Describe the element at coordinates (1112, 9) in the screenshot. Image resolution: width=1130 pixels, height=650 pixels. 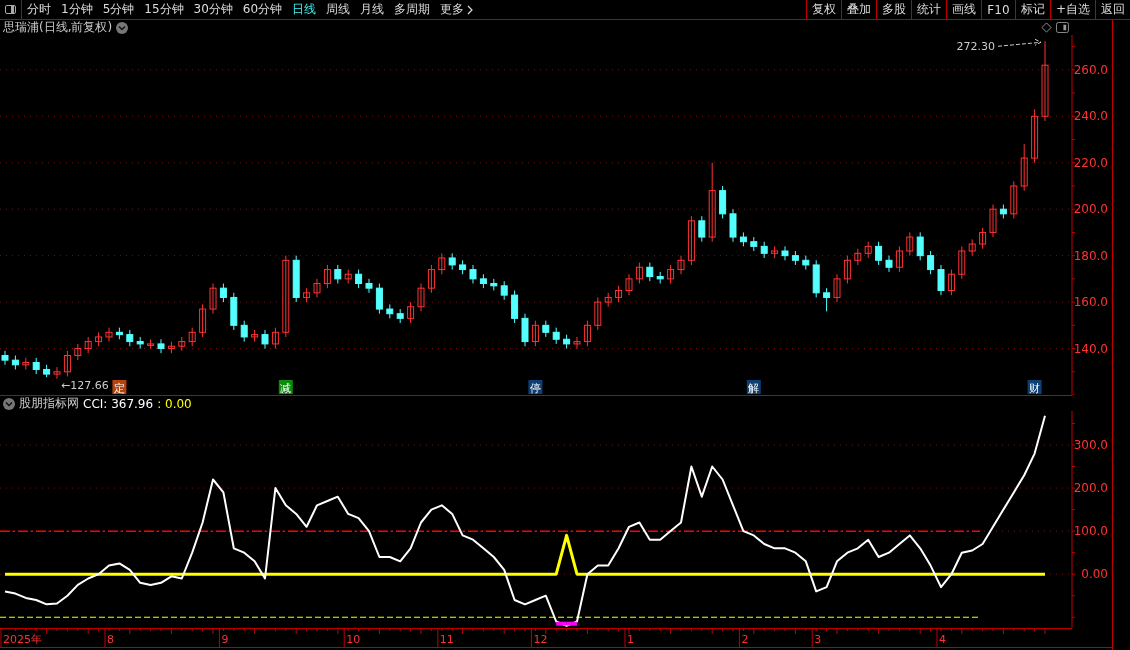
I see `toolbar-button: 返回` at that location.